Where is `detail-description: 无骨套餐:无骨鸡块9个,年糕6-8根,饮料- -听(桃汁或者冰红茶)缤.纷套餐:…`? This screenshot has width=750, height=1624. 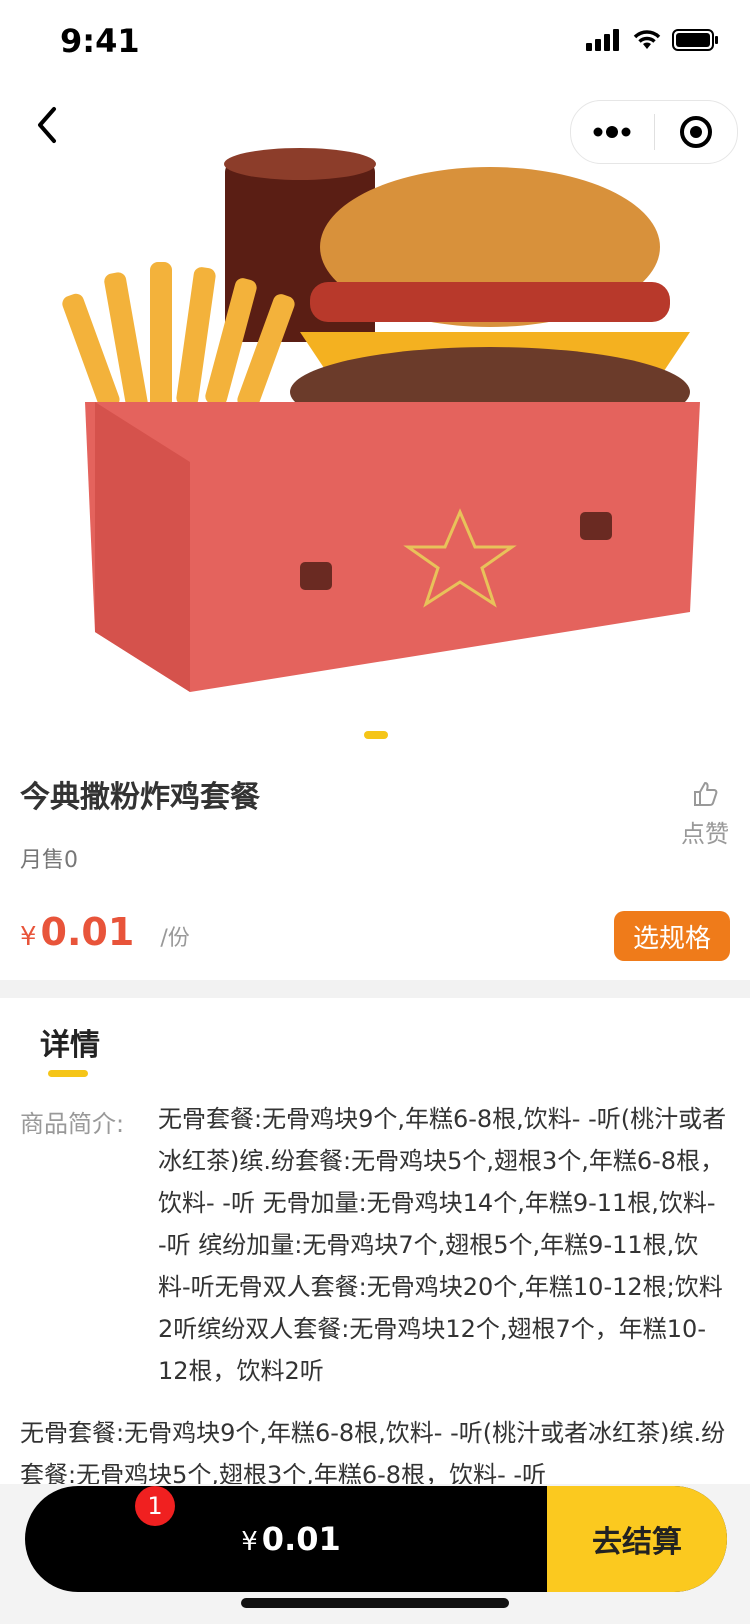 detail-description: 无骨套餐:无骨鸡块9个,年糕6-8根,饮料- -听(桃汁或者冰红茶)缤.纷套餐:… is located at coordinates (373, 1451).